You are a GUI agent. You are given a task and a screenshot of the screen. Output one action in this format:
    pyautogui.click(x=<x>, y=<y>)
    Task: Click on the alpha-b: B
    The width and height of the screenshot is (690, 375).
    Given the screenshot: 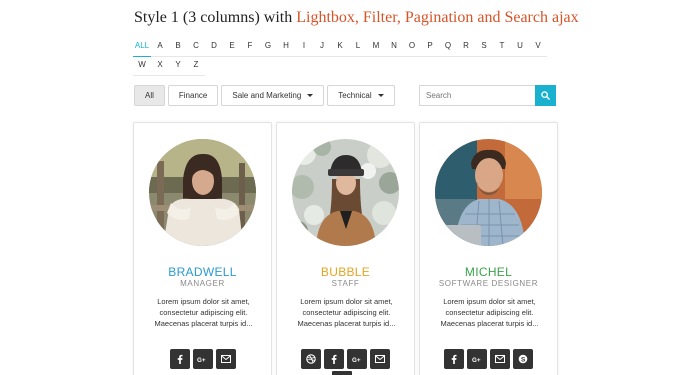 What is the action you would take?
    pyautogui.click(x=178, y=48)
    